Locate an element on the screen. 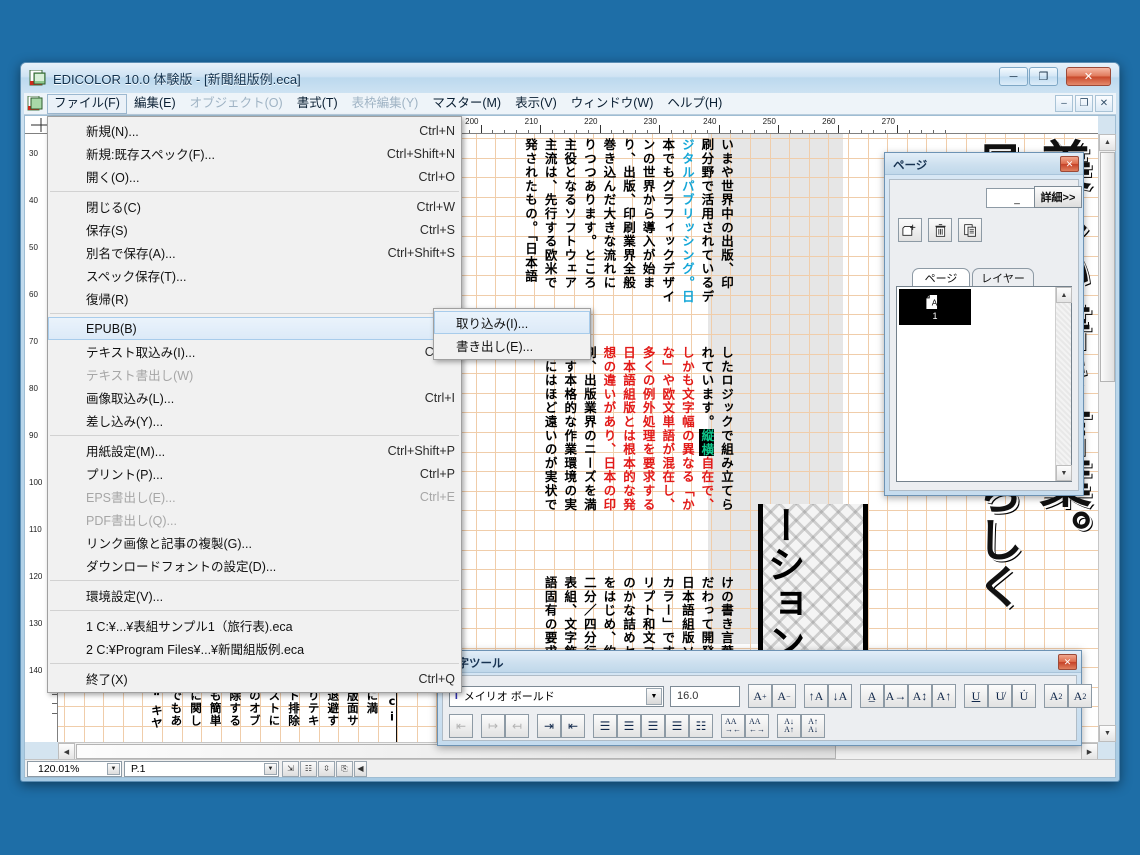 This screenshot has height=855, width=1140. text-column: 本でもグラフィックデザイ is located at coordinates (667, 221).